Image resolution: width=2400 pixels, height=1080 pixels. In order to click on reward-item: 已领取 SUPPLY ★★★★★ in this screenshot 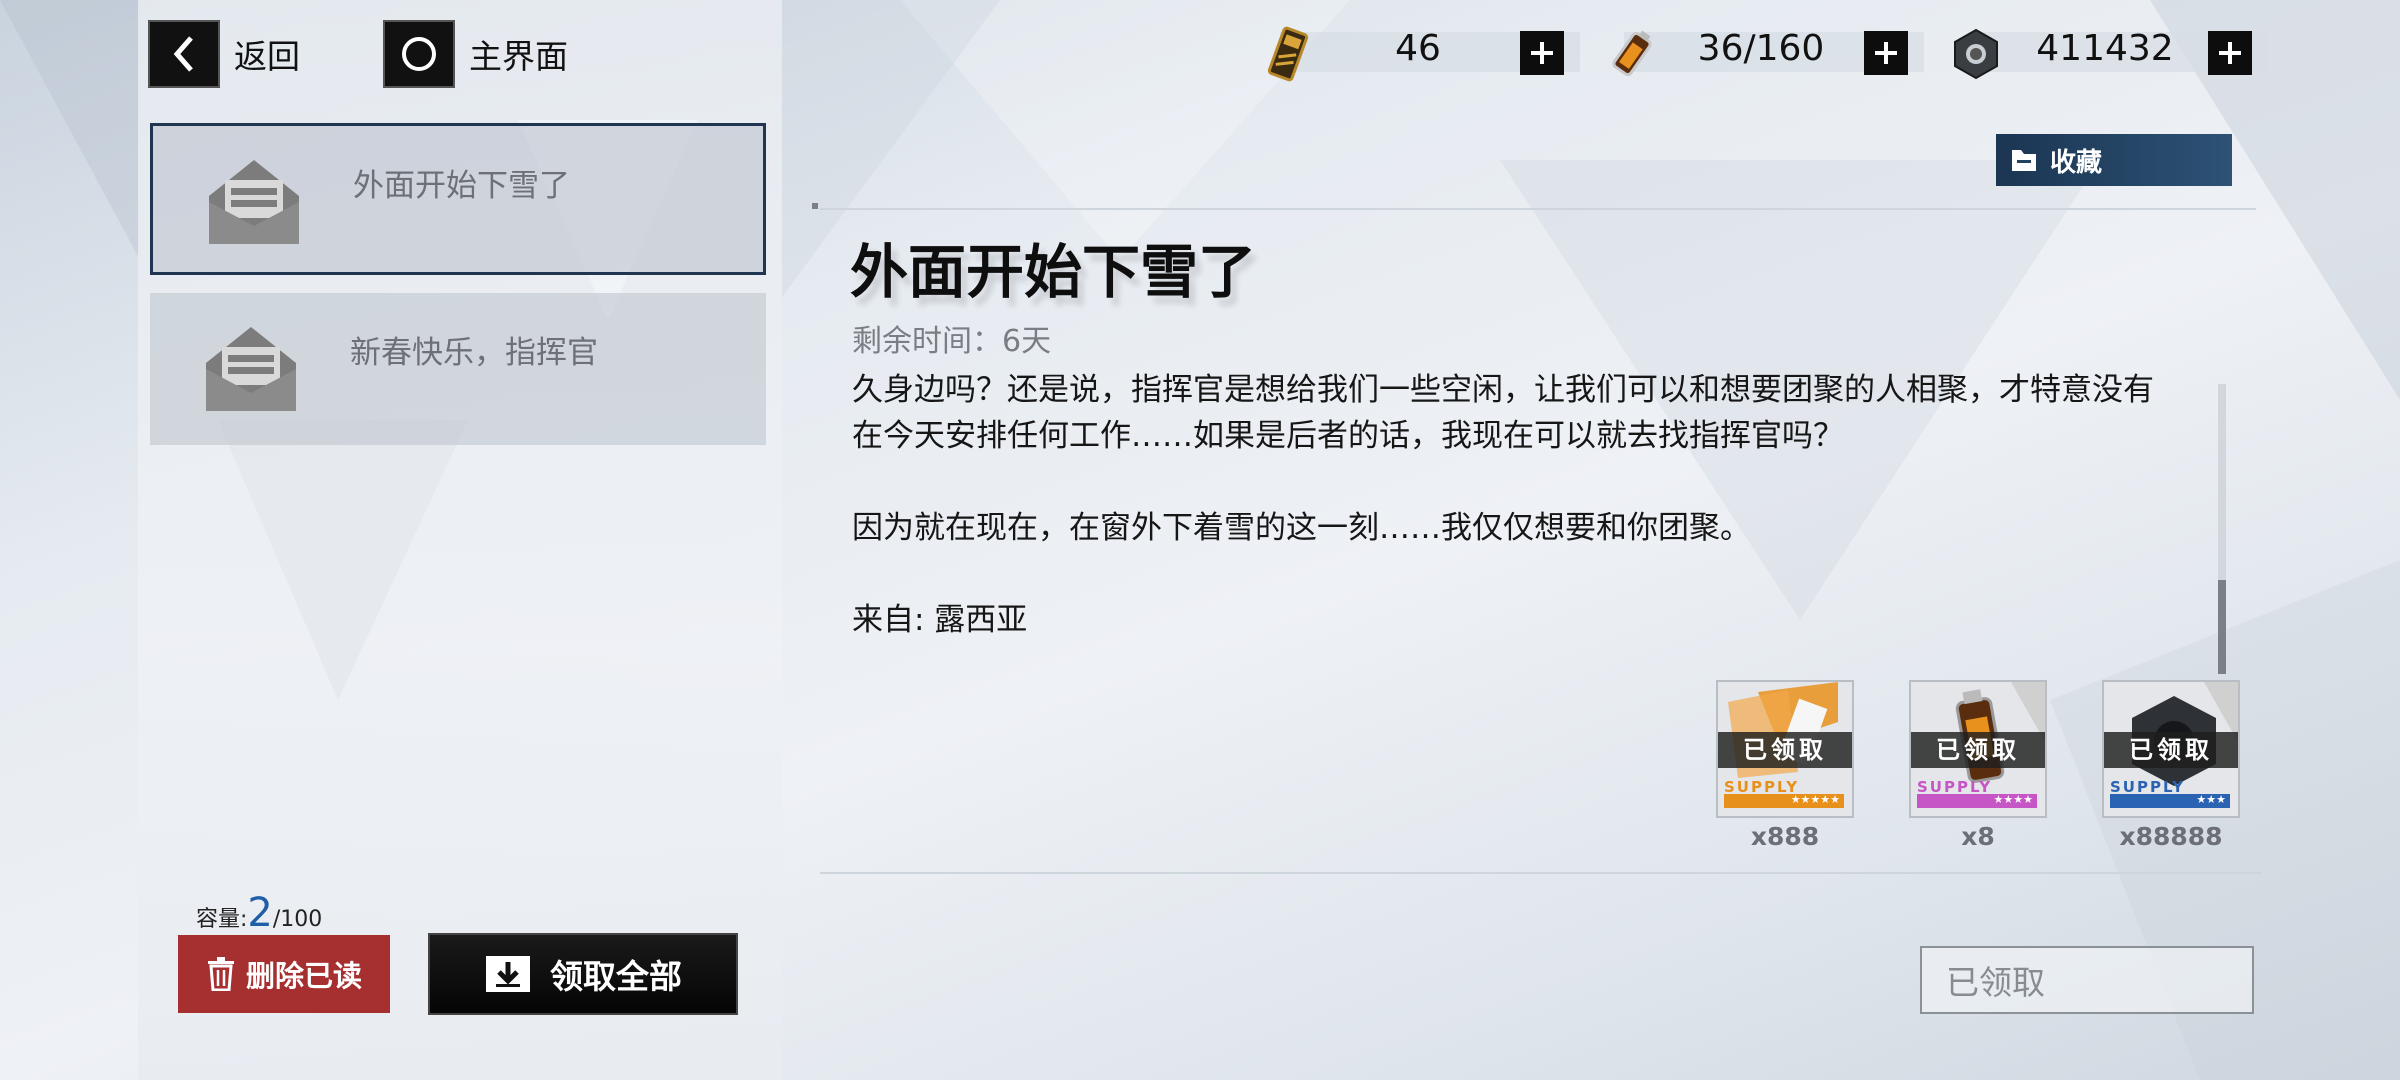, I will do `click(1785, 749)`.